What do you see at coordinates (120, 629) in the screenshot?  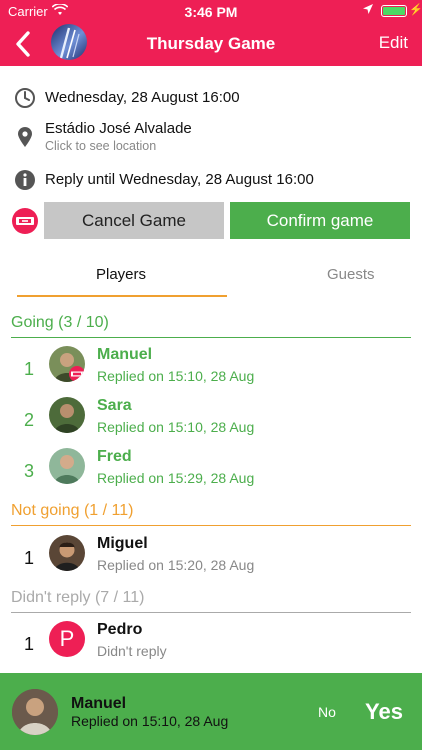 I see `player-name: Pedro` at bounding box center [120, 629].